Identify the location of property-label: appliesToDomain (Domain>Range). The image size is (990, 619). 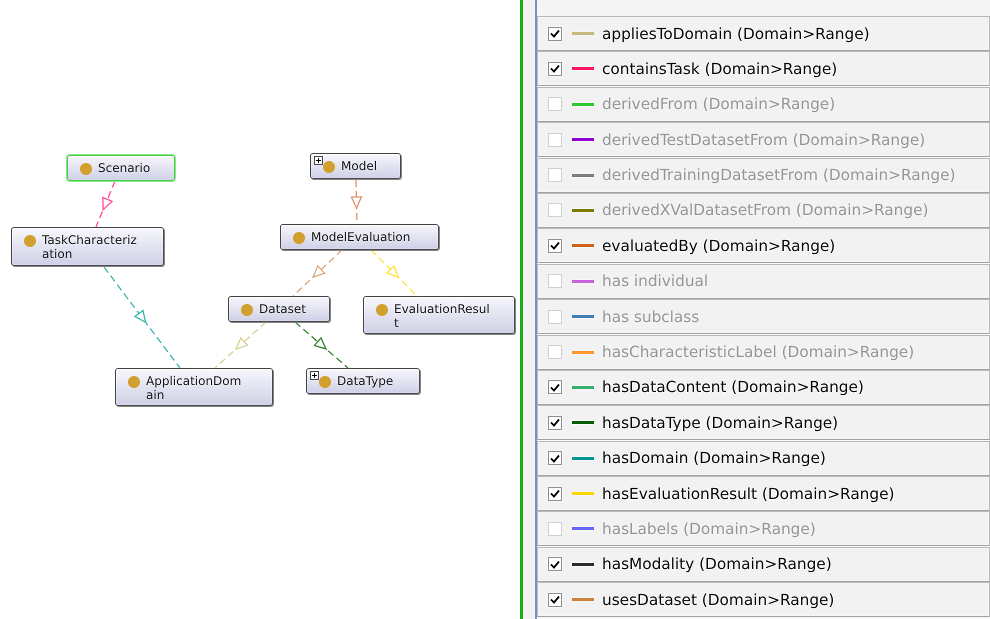
(736, 33).